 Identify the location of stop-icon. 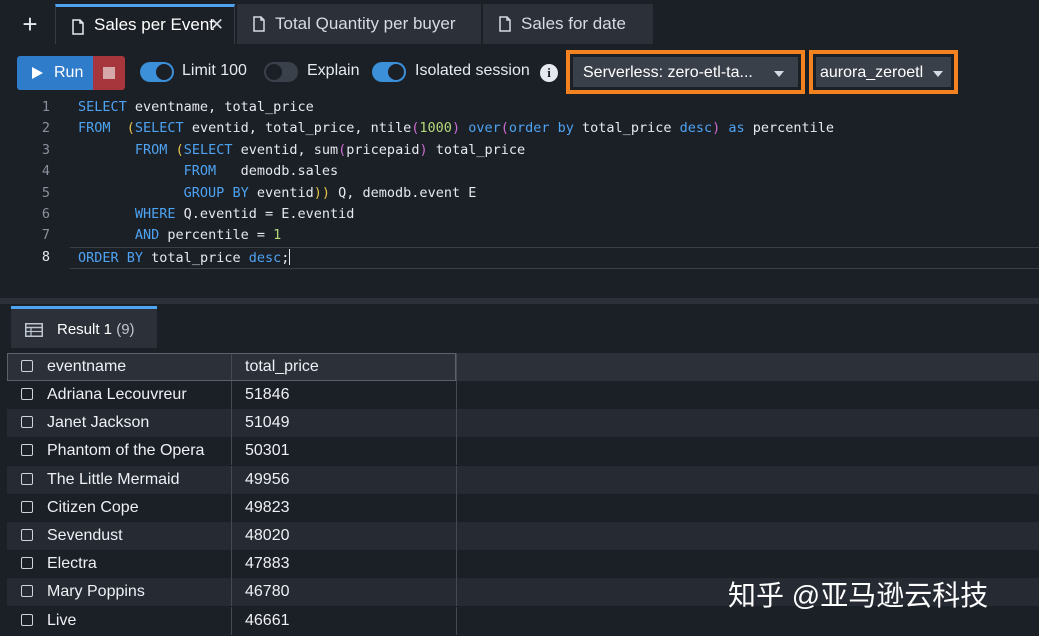
(109, 73).